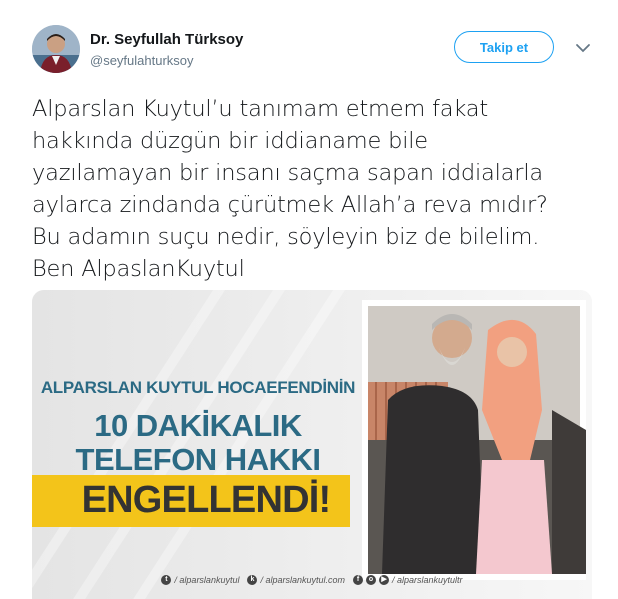  Describe the element at coordinates (206, 500) in the screenshot. I see `media-banner-text: ENGELLENDİ!` at that location.